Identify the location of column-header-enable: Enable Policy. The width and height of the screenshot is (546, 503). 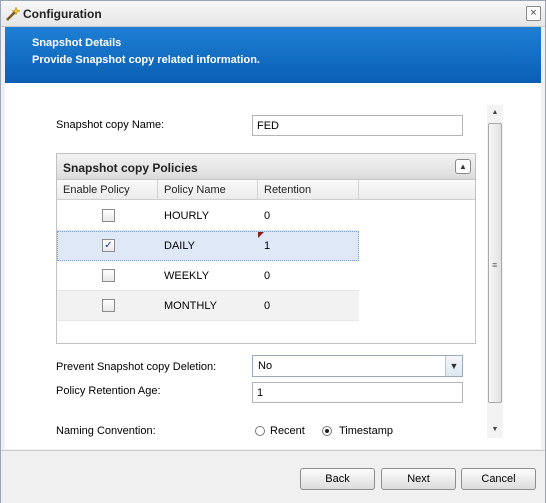
(107, 190).